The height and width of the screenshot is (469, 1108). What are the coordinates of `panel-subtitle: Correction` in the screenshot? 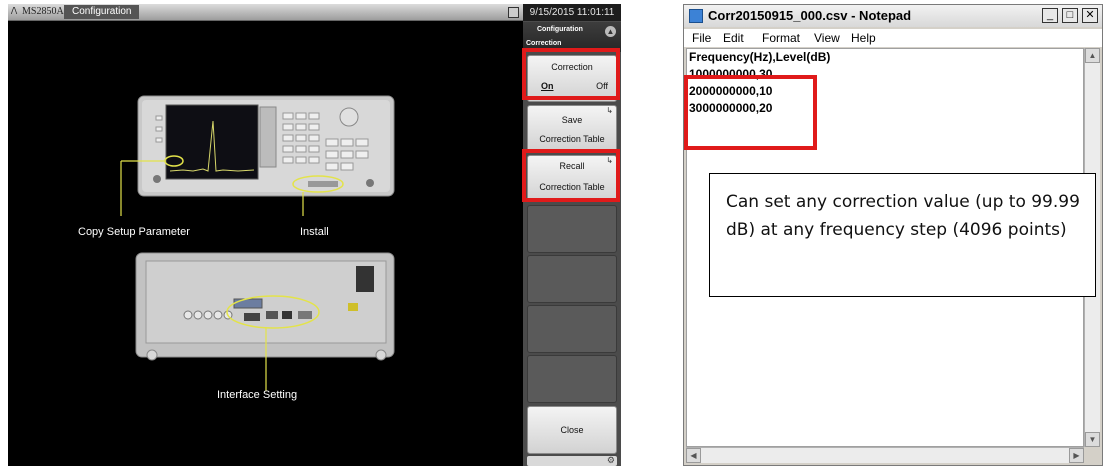 It's located at (544, 43).